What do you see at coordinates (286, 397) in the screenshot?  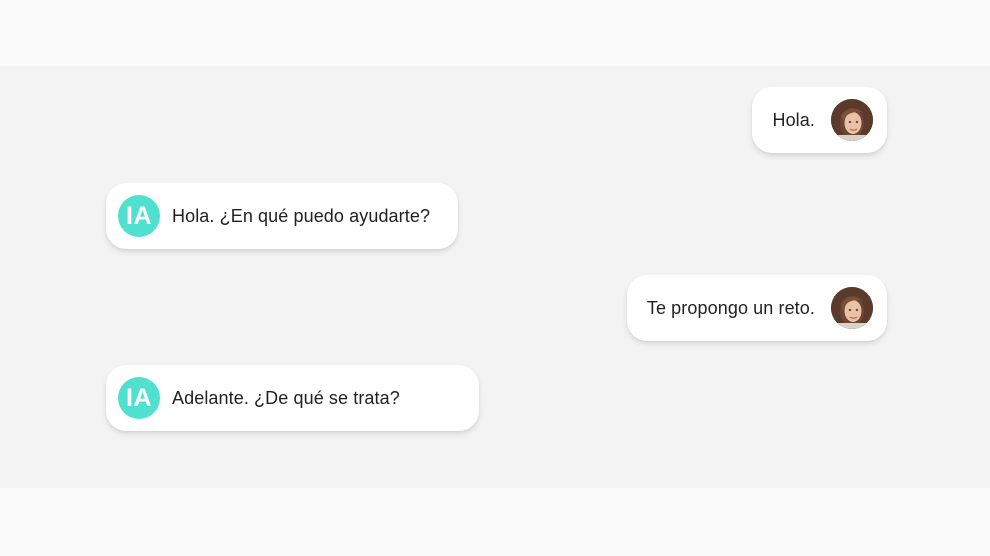 I see `message-text: Adelante. ¿De qué se trata?` at bounding box center [286, 397].